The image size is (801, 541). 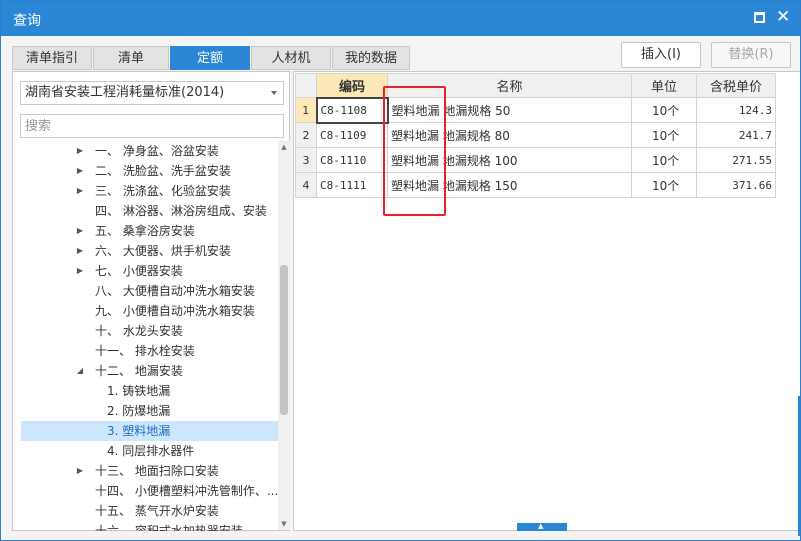 I want to click on tree-node: 2. 防爆地漏, so click(x=149, y=411).